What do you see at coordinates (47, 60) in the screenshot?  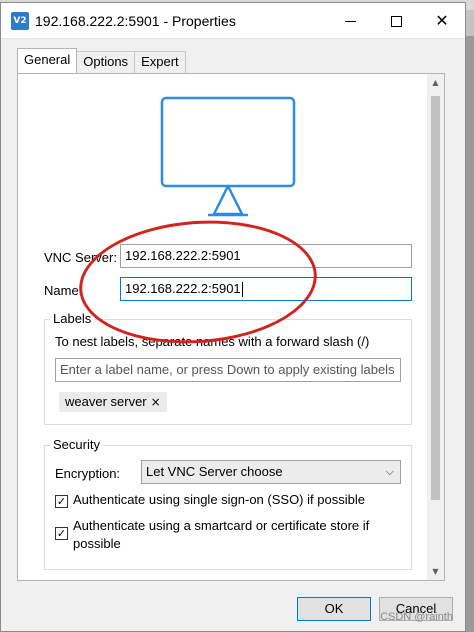 I see `tab-general: General` at bounding box center [47, 60].